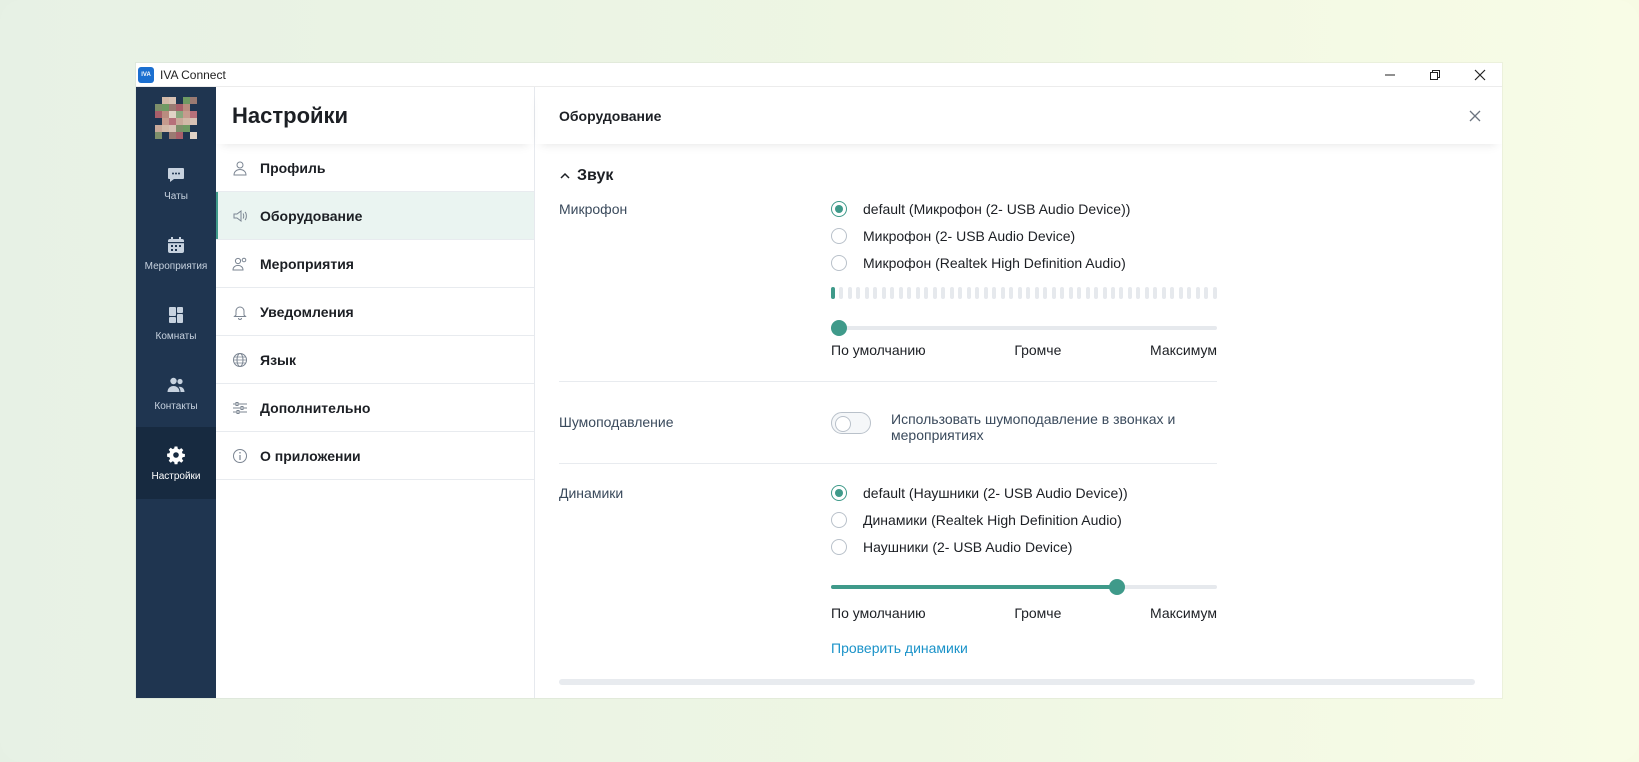 The image size is (1639, 762). What do you see at coordinates (176, 336) in the screenshot?
I see `rail-item-label: Комнаты` at bounding box center [176, 336].